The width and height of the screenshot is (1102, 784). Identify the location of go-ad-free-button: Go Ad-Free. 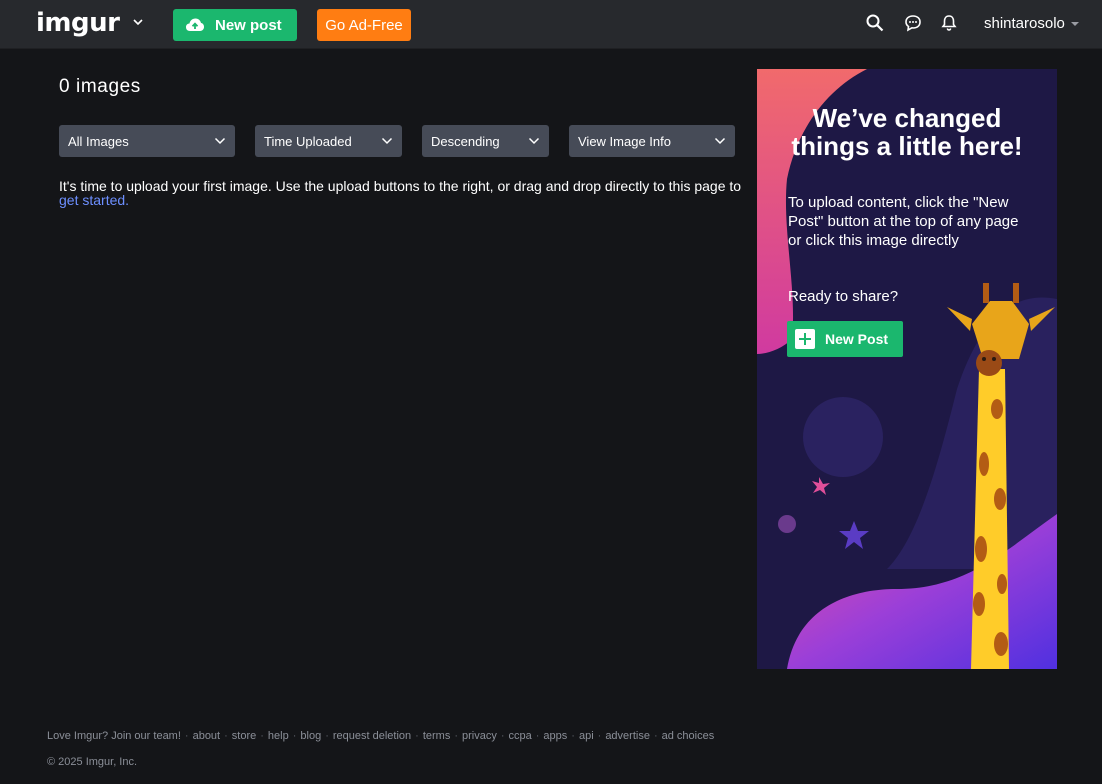
(364, 25).